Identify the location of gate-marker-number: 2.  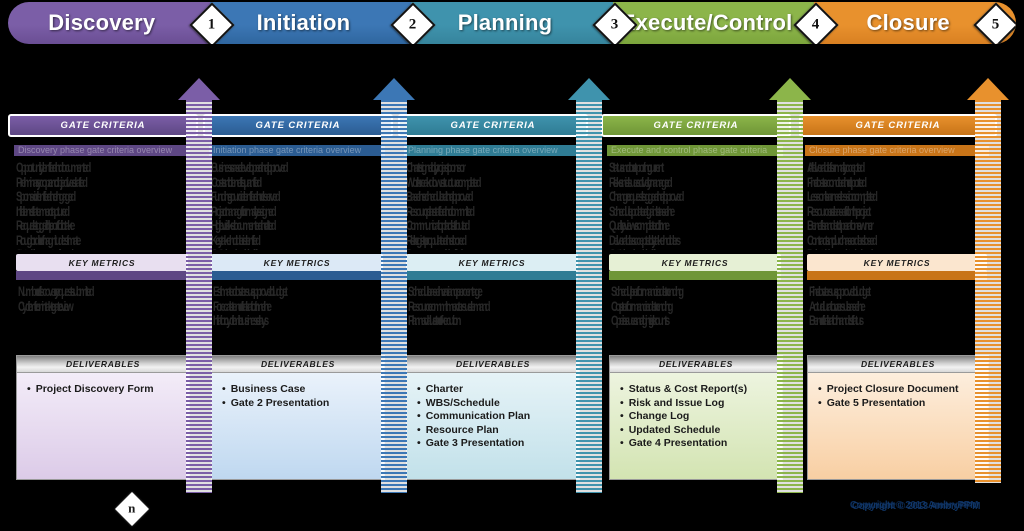
(413, 24).